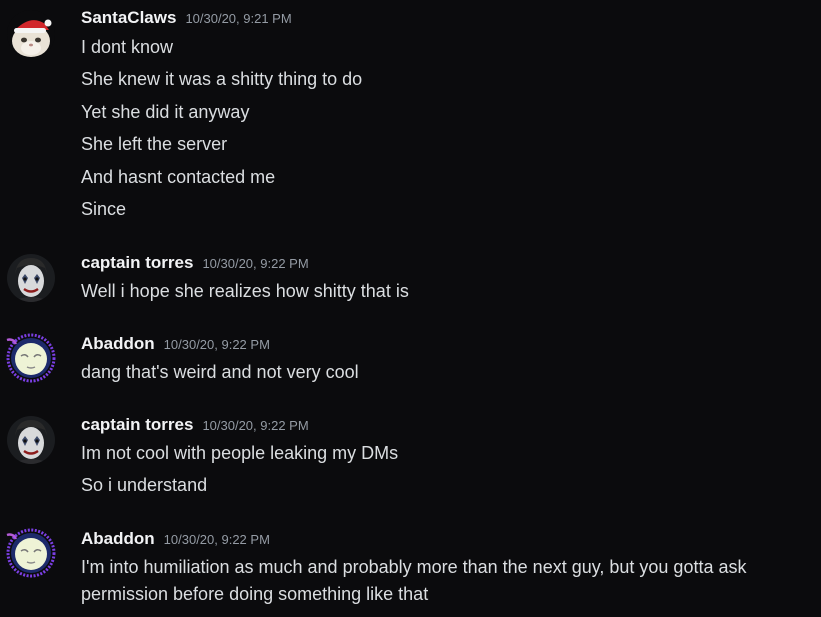 This screenshot has height=617, width=821. Describe the element at coordinates (127, 47) in the screenshot. I see `message-text: I dont know` at that location.